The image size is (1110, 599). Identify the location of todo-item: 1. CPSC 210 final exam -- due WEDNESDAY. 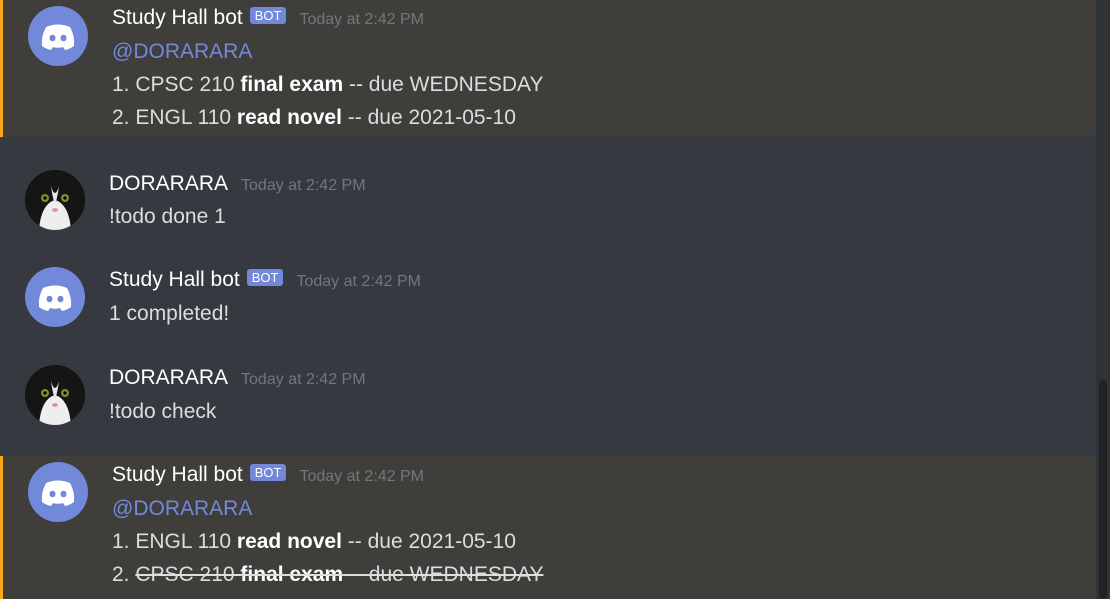
(328, 84).